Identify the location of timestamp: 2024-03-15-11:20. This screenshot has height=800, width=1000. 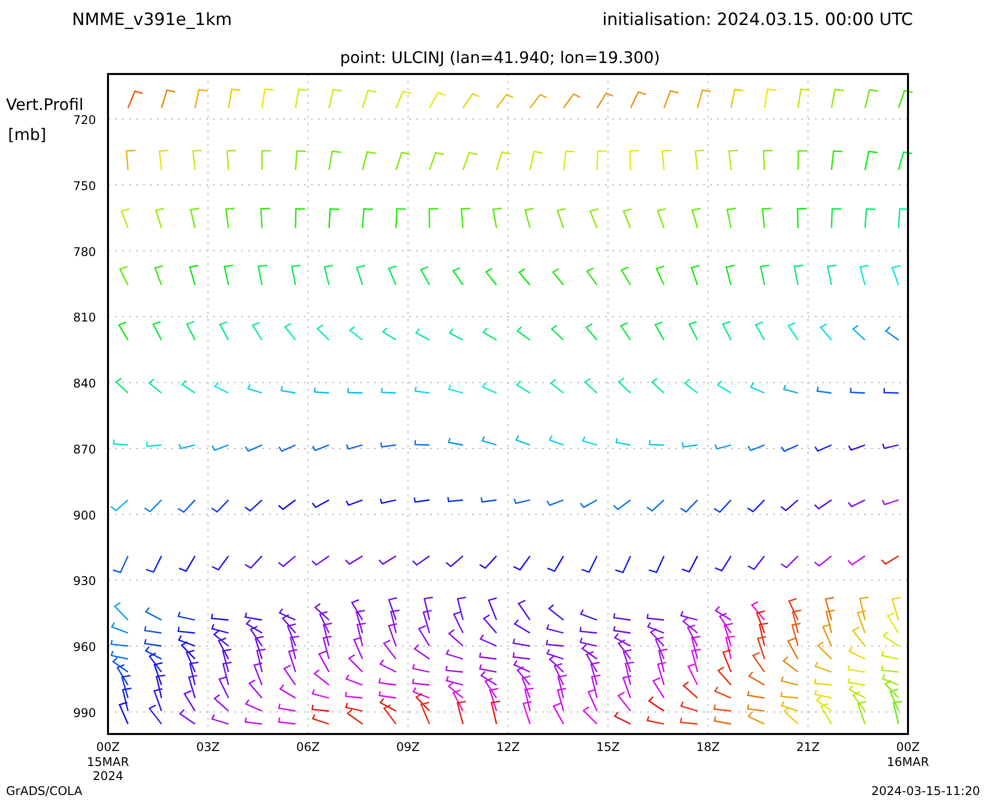
(925, 791).